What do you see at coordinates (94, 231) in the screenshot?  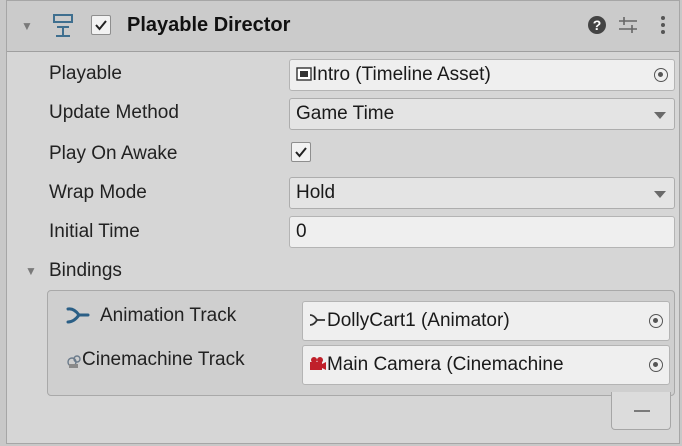 I see `initial-time-label: Initial Time` at bounding box center [94, 231].